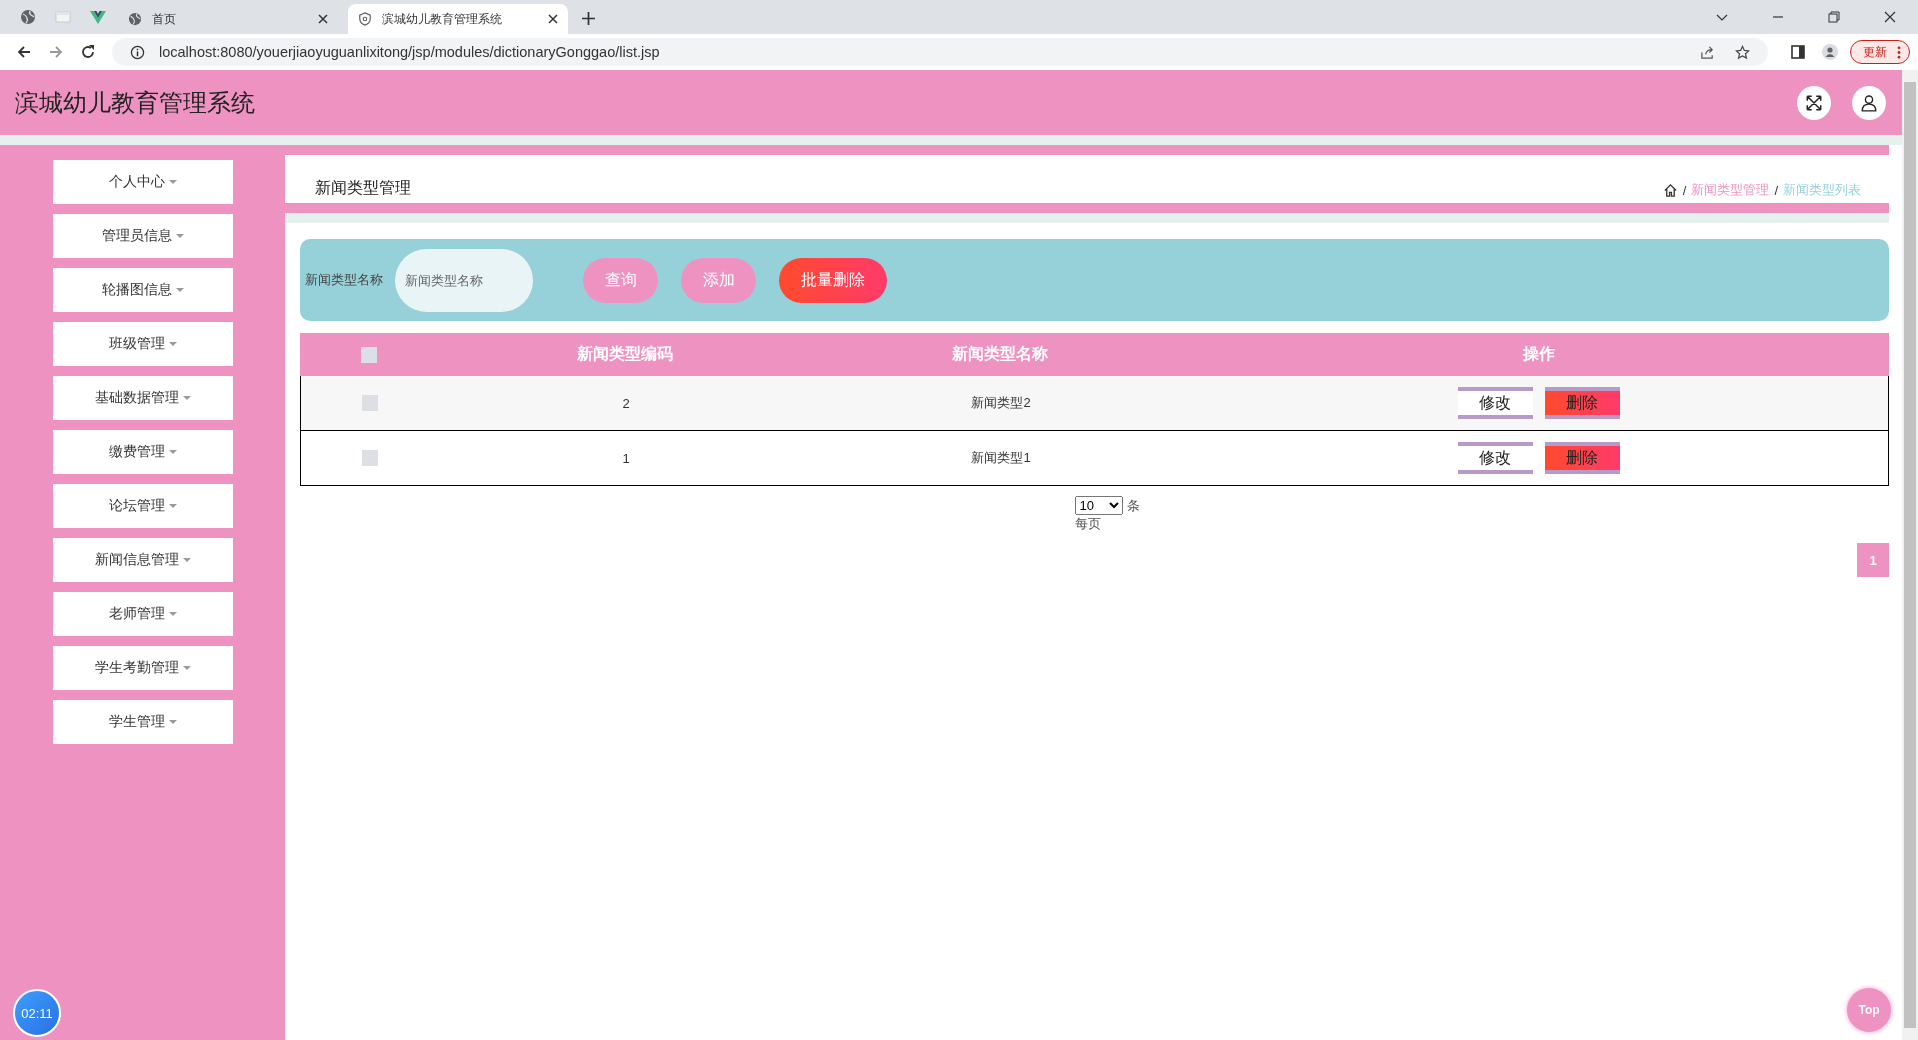 This screenshot has height=1040, width=1918. Describe the element at coordinates (1001, 403) in the screenshot. I see `table-cell-text: 新闻类型2` at that location.